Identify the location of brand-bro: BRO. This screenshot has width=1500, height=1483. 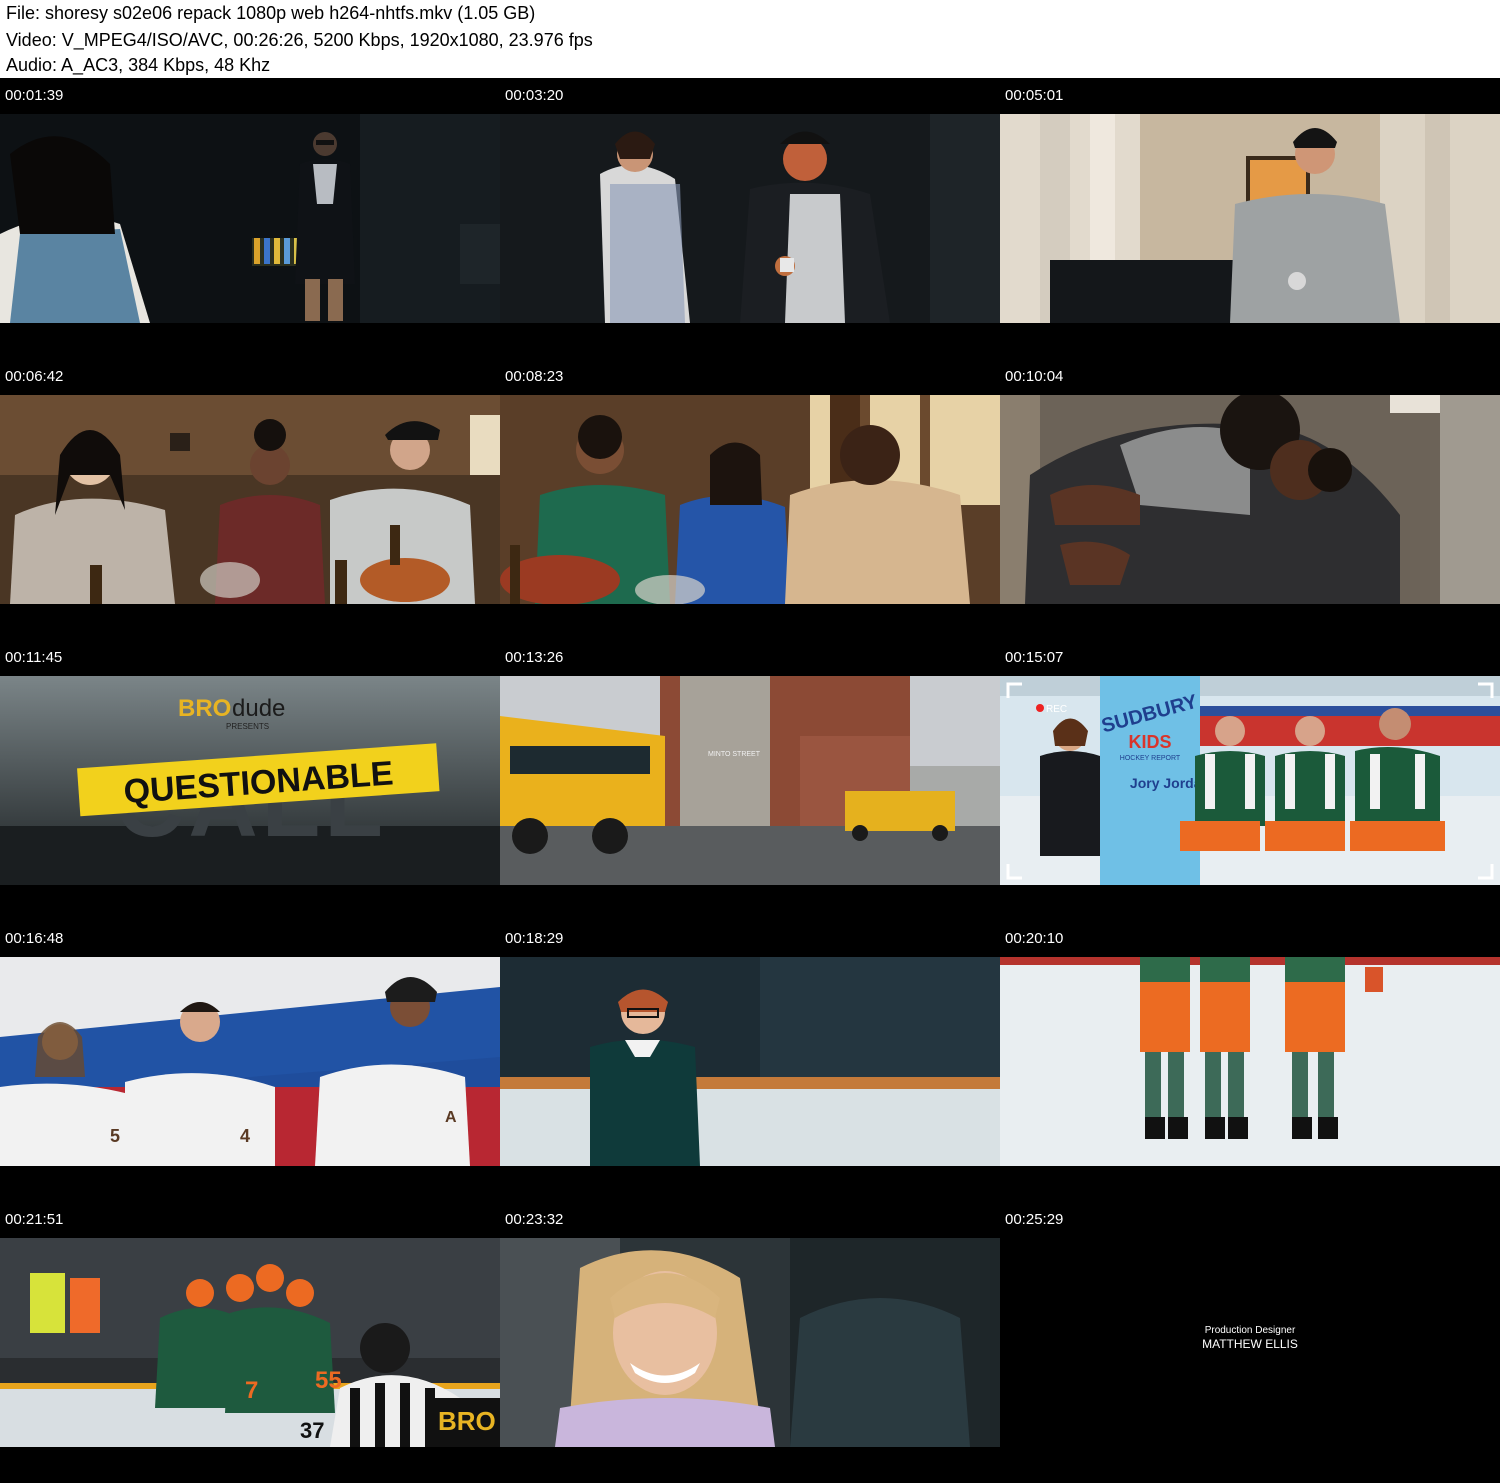
(204, 708).